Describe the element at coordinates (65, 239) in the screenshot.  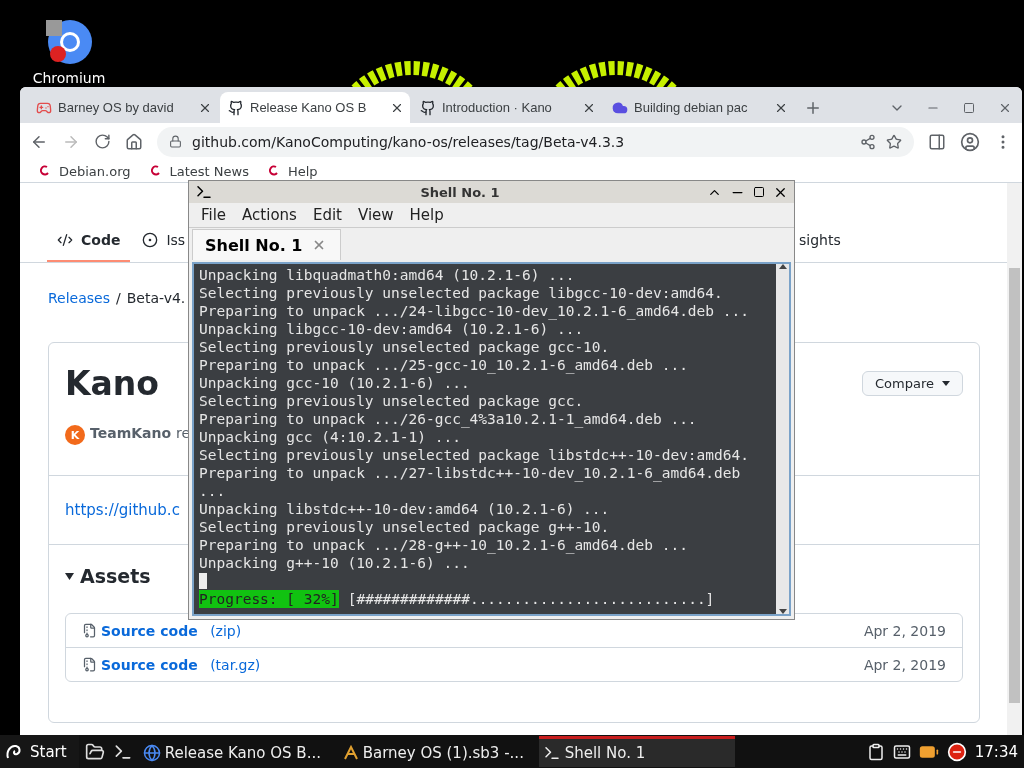
I see `code-icon` at that location.